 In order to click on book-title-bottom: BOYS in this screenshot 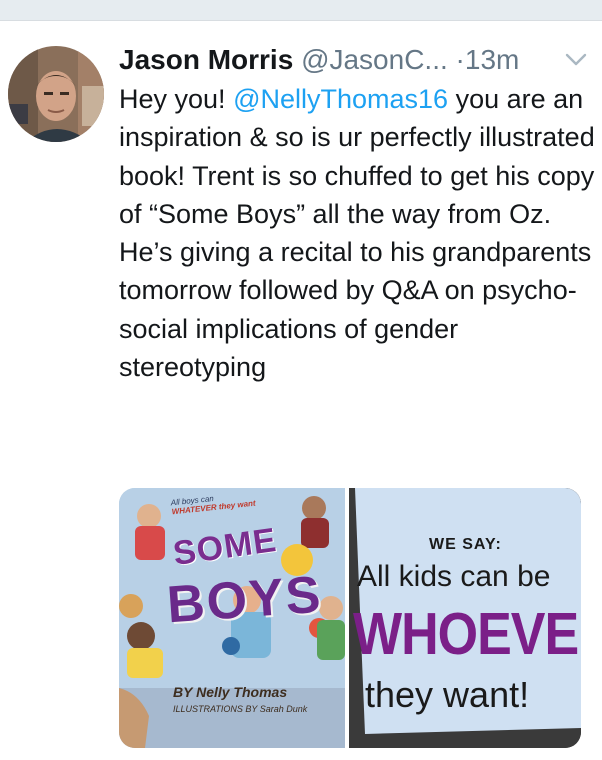, I will do `click(245, 600)`.